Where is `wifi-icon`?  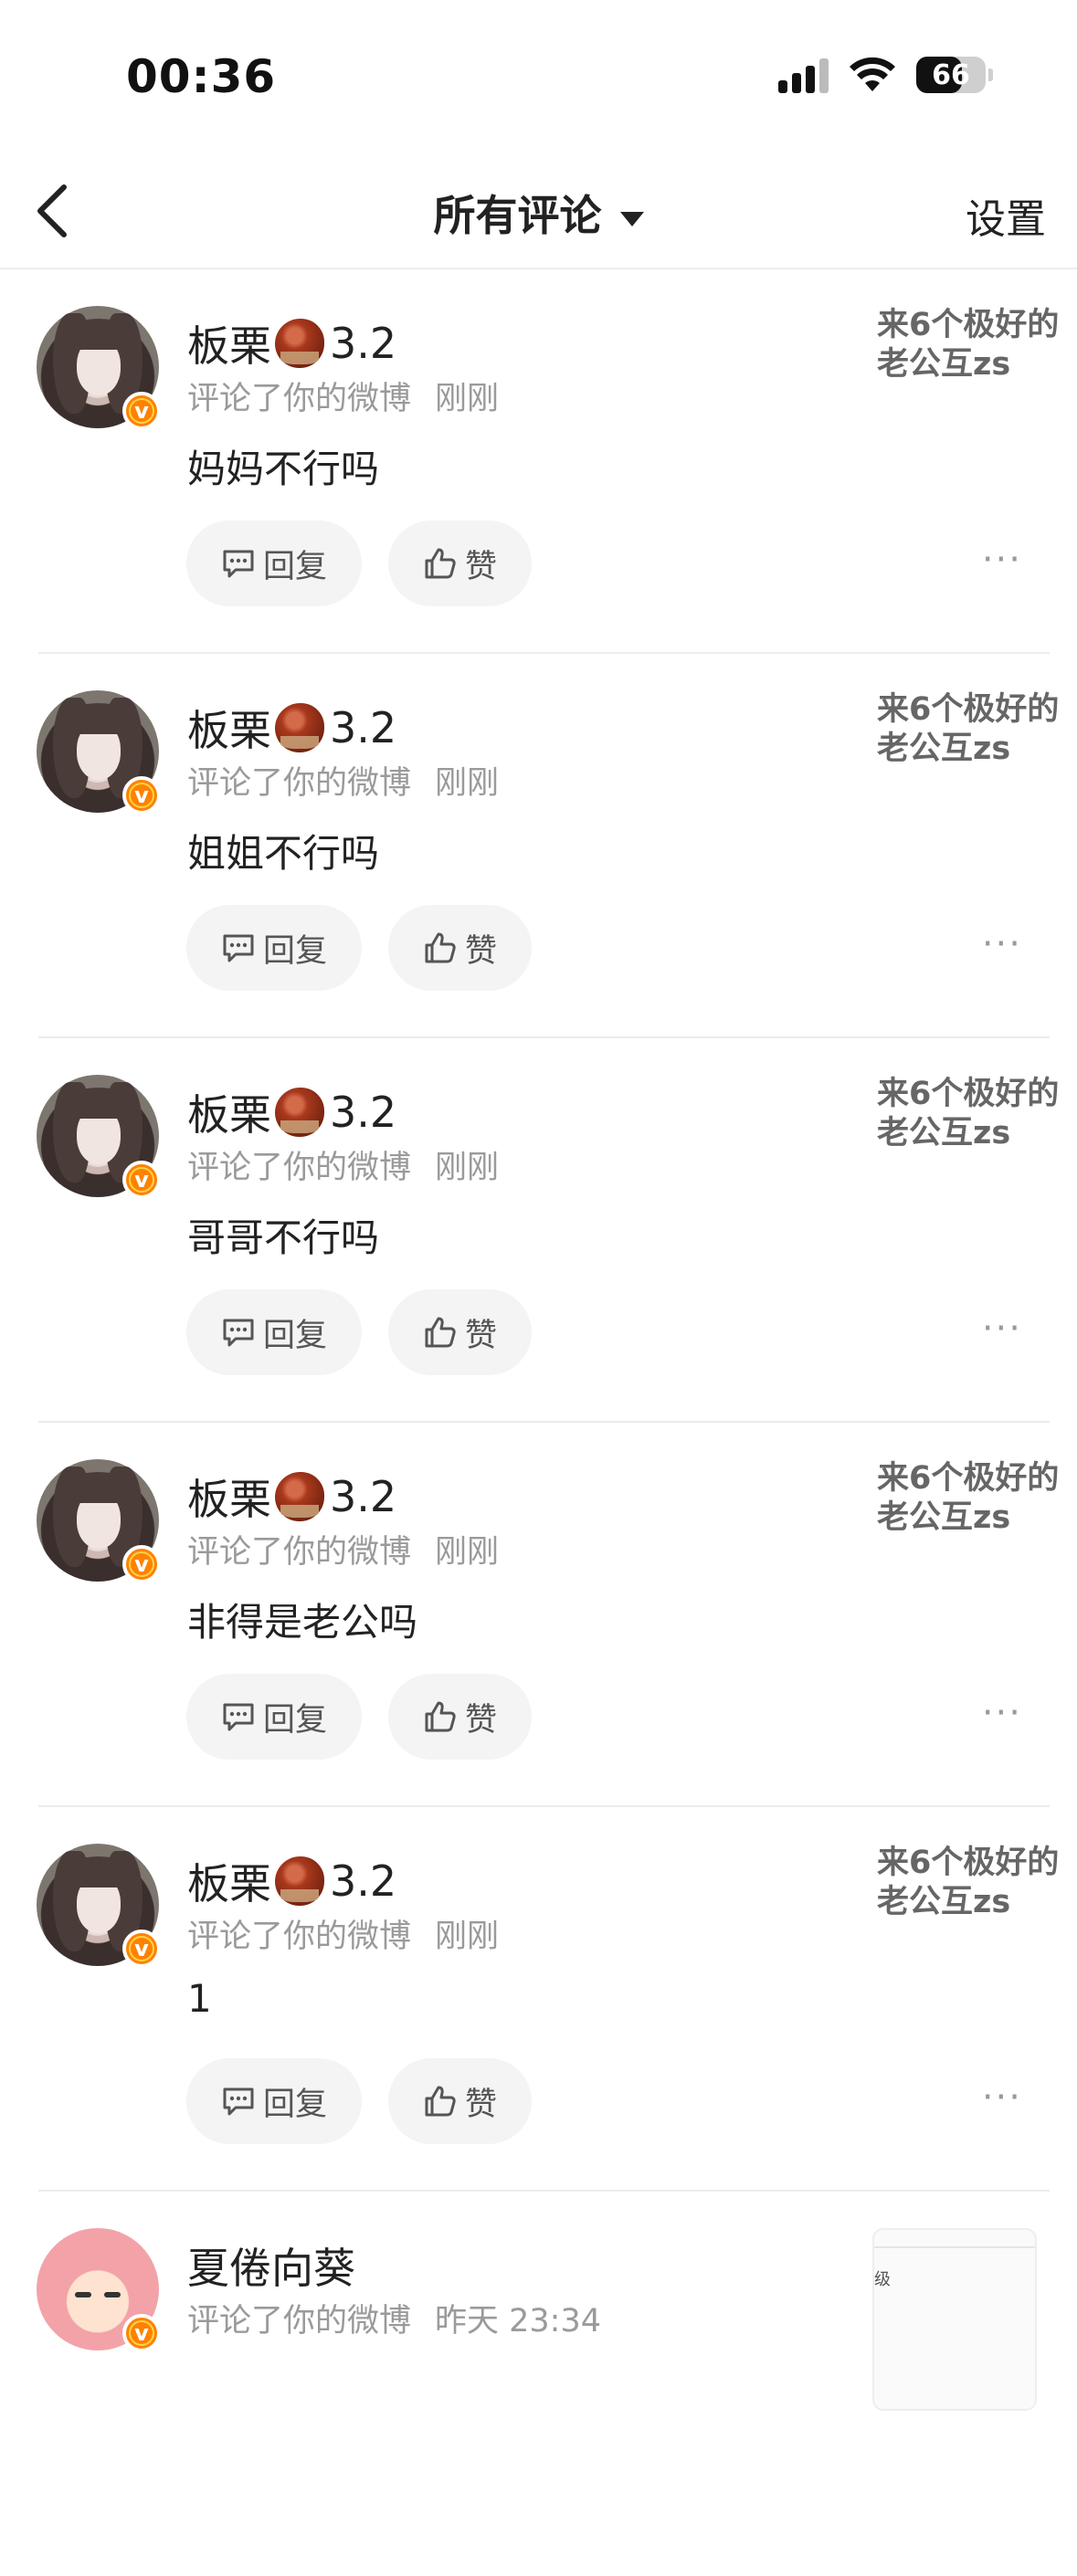
wifi-icon is located at coordinates (872, 74).